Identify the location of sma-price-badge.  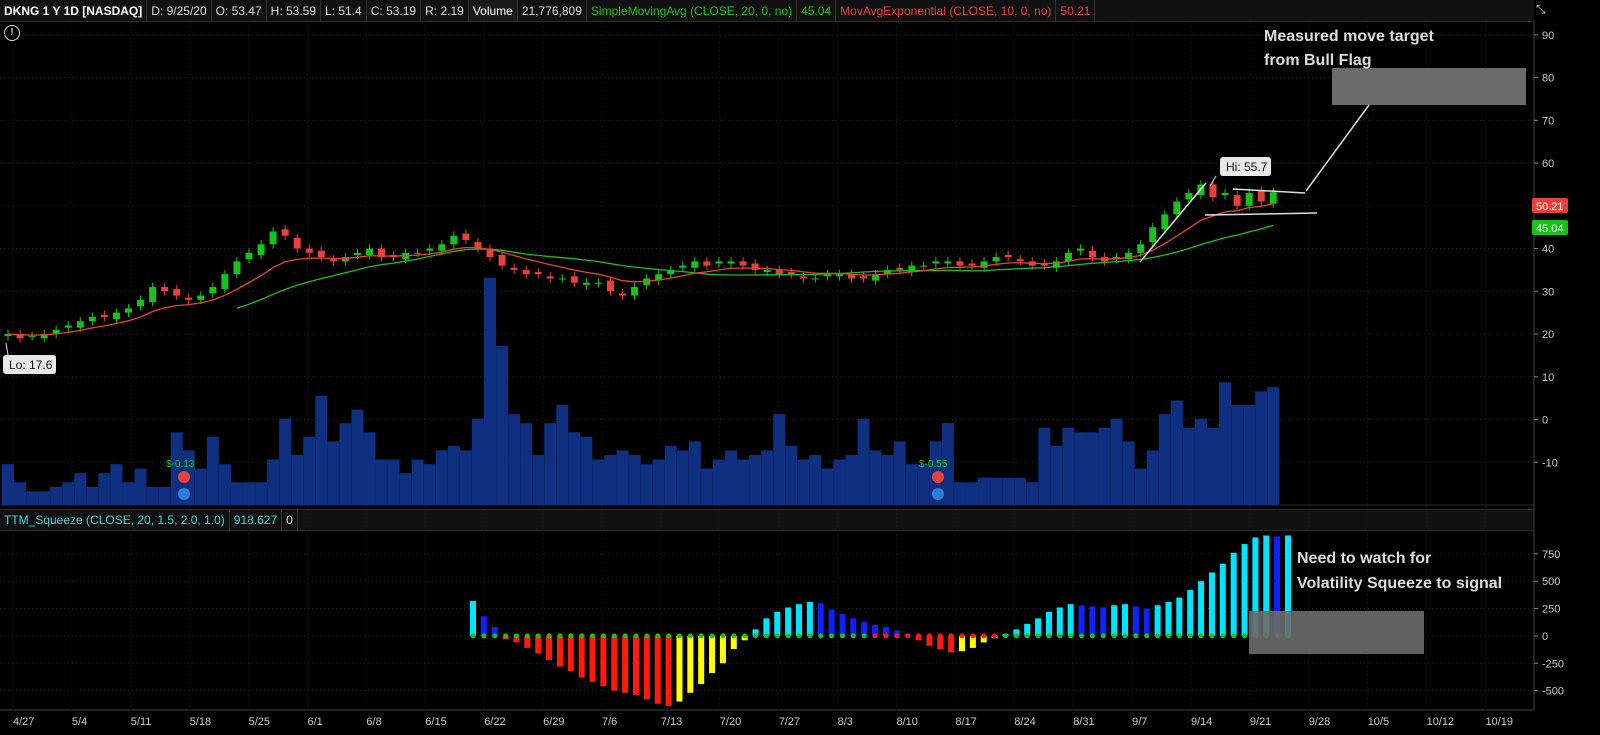
(1550, 227).